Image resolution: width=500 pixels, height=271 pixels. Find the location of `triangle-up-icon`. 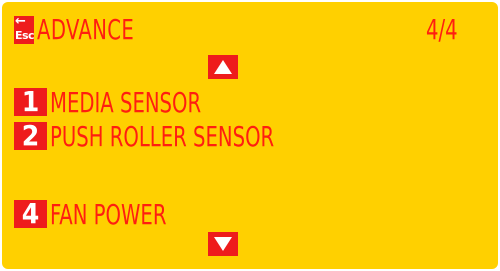

triangle-up-icon is located at coordinates (223, 67).